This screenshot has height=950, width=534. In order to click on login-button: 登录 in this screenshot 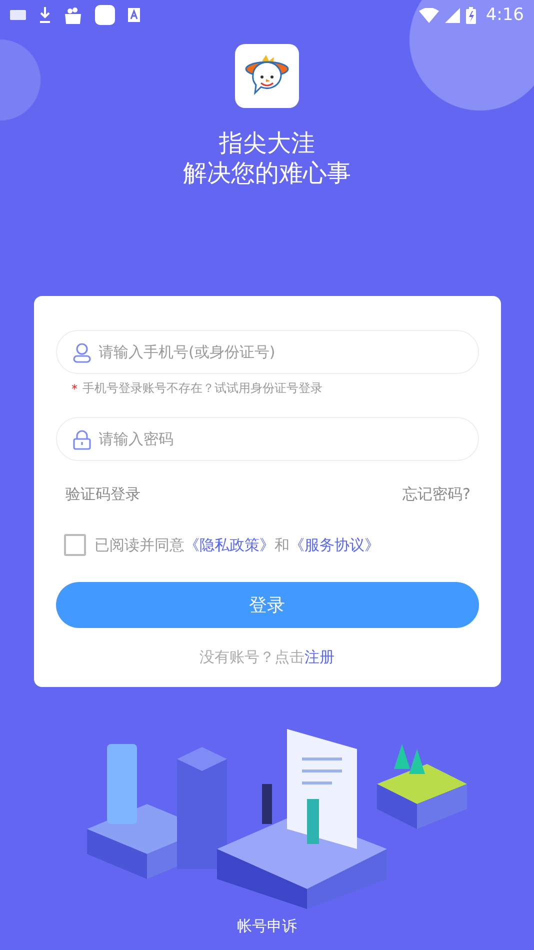, I will do `click(267, 605)`.